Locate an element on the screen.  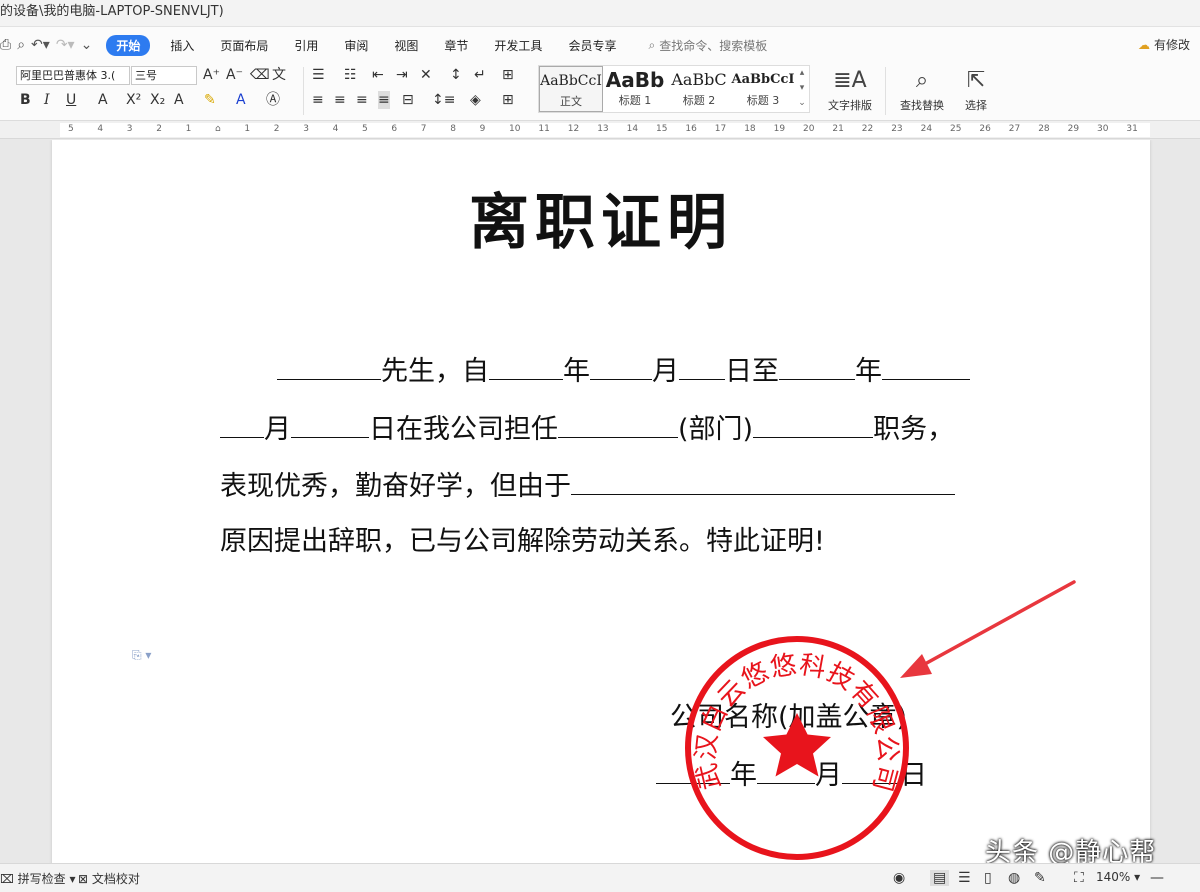
underline-icon: U is located at coordinates (71, 100).